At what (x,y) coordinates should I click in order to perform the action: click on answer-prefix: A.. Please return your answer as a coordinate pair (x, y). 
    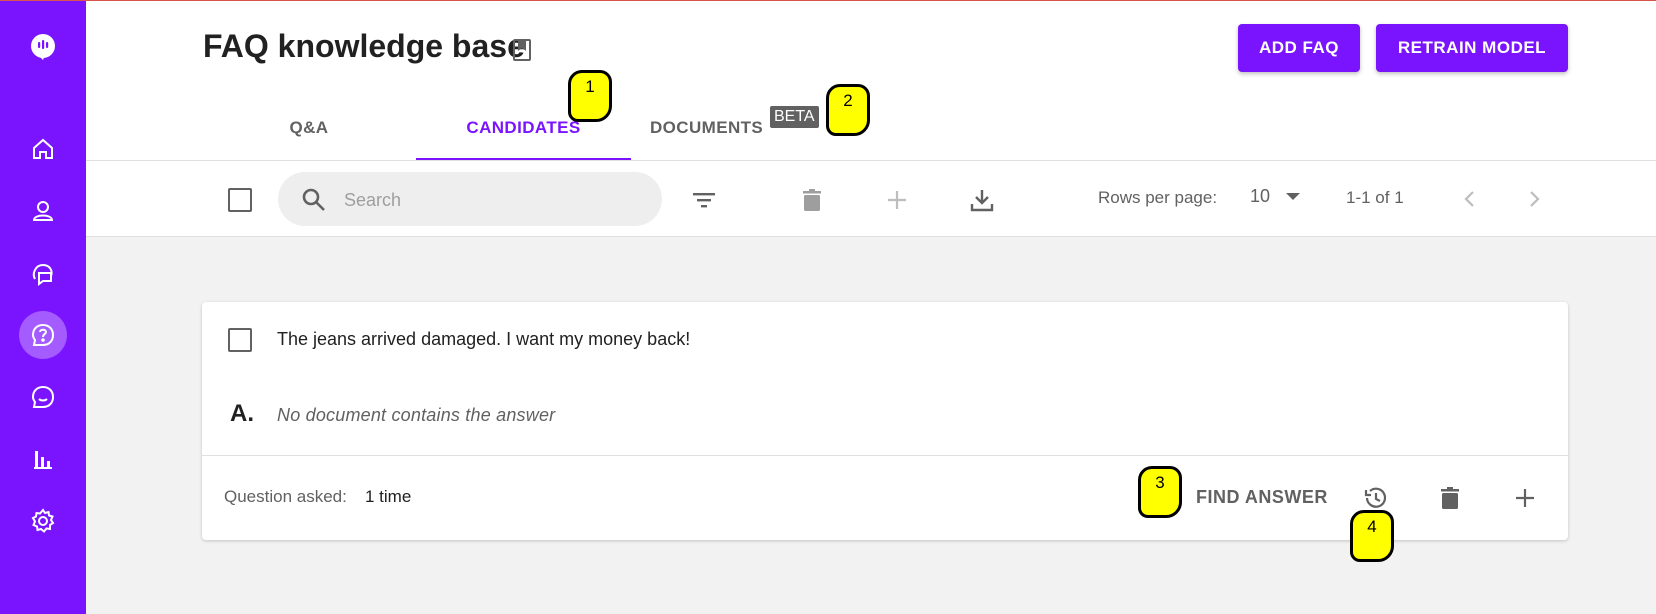
    Looking at the image, I should click on (242, 413).